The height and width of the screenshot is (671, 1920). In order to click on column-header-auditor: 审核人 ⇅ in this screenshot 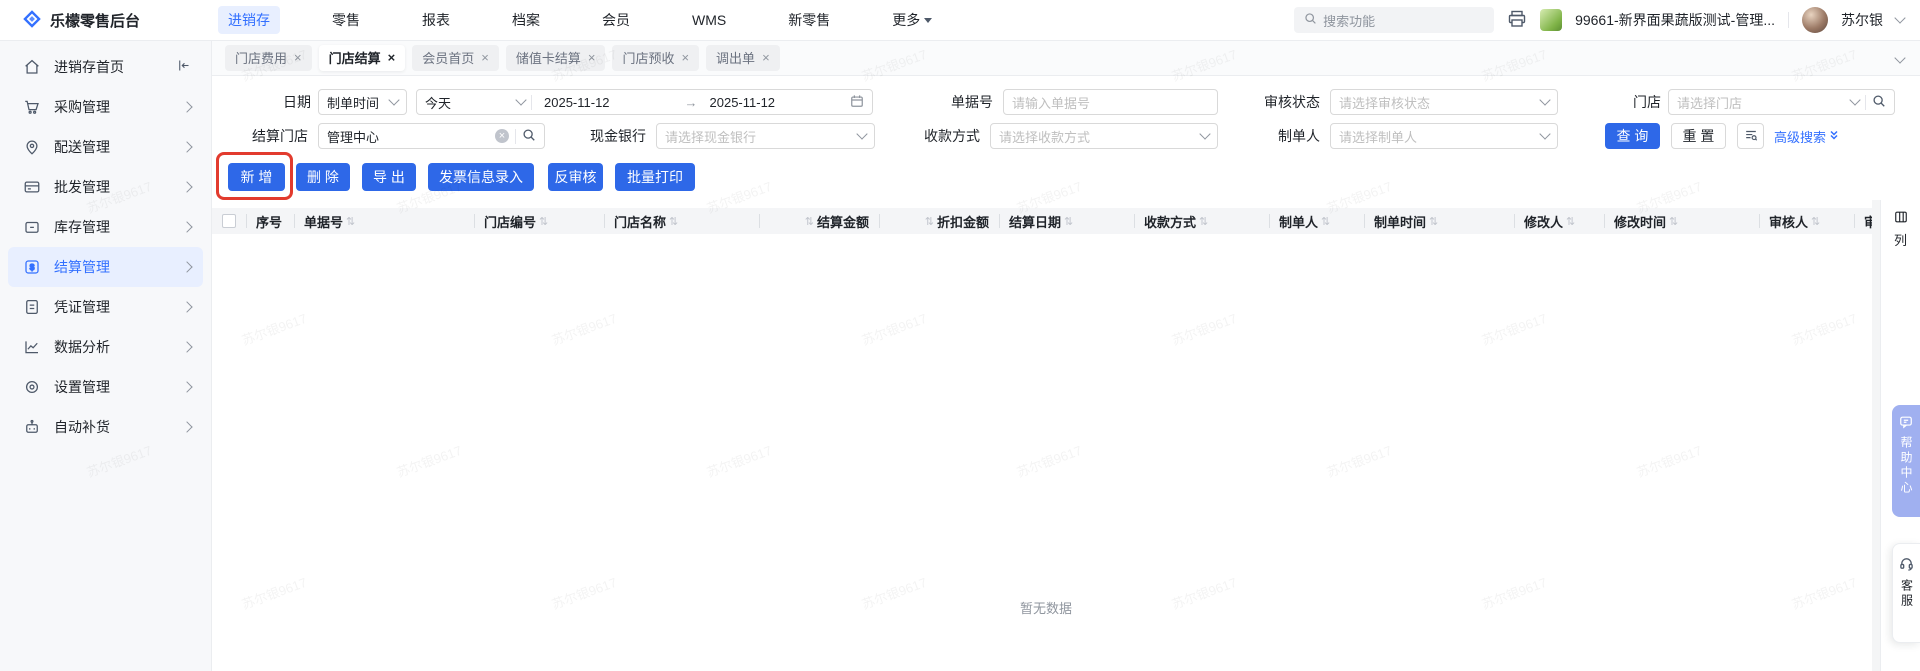, I will do `click(1806, 221)`.